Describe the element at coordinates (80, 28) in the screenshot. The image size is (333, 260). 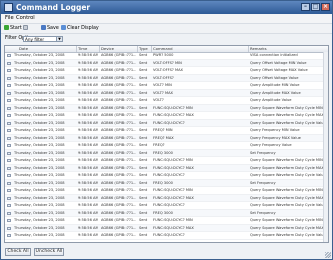
I see `clear-display-button: Clear Display` at that location.